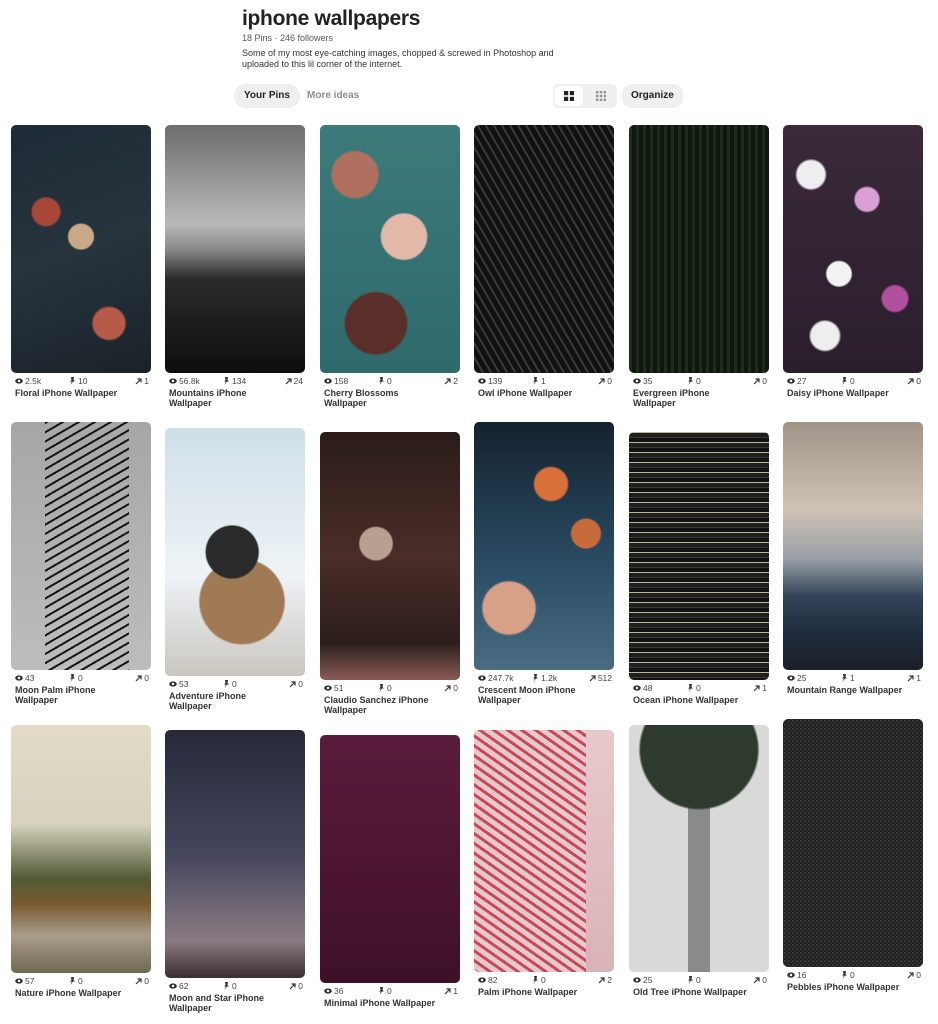 The height and width of the screenshot is (1024, 938). I want to click on pin-saves: 1, so click(539, 381).